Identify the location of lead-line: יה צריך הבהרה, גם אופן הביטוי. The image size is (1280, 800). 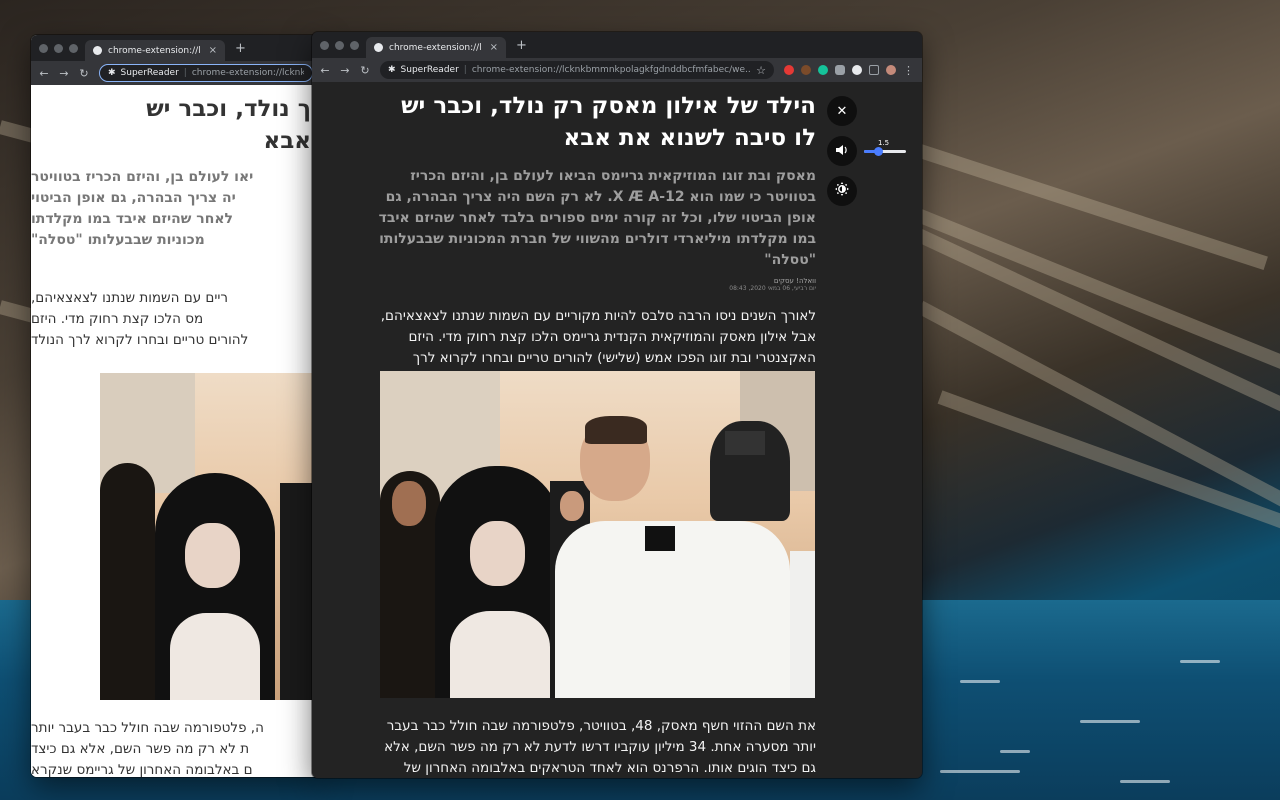
(133, 198).